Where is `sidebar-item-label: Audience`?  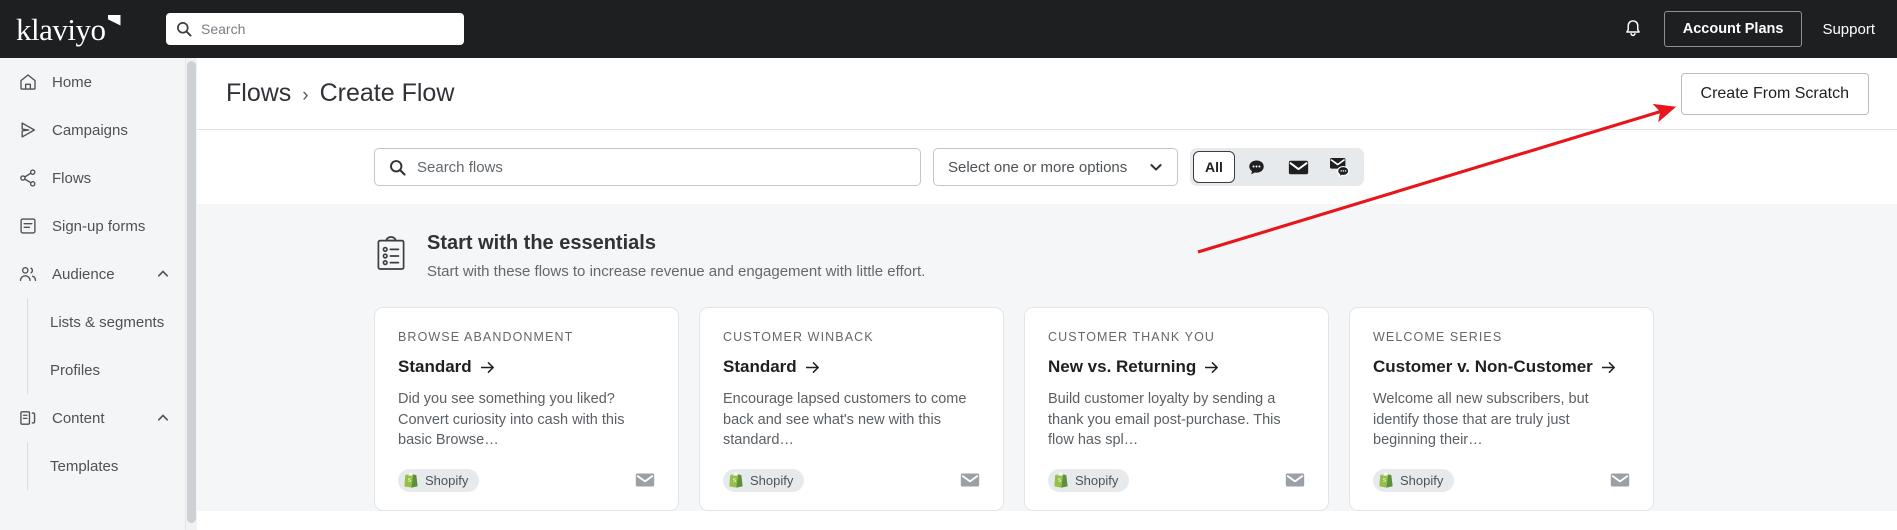
sidebar-item-label: Audience is located at coordinates (83, 274).